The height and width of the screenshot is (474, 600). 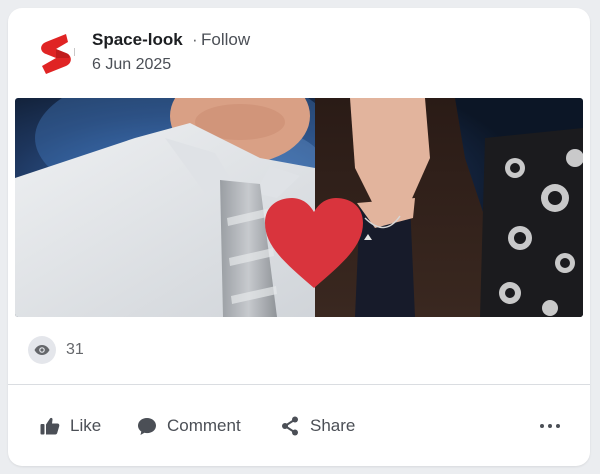 What do you see at coordinates (42, 350) in the screenshot?
I see `eye-icon` at bounding box center [42, 350].